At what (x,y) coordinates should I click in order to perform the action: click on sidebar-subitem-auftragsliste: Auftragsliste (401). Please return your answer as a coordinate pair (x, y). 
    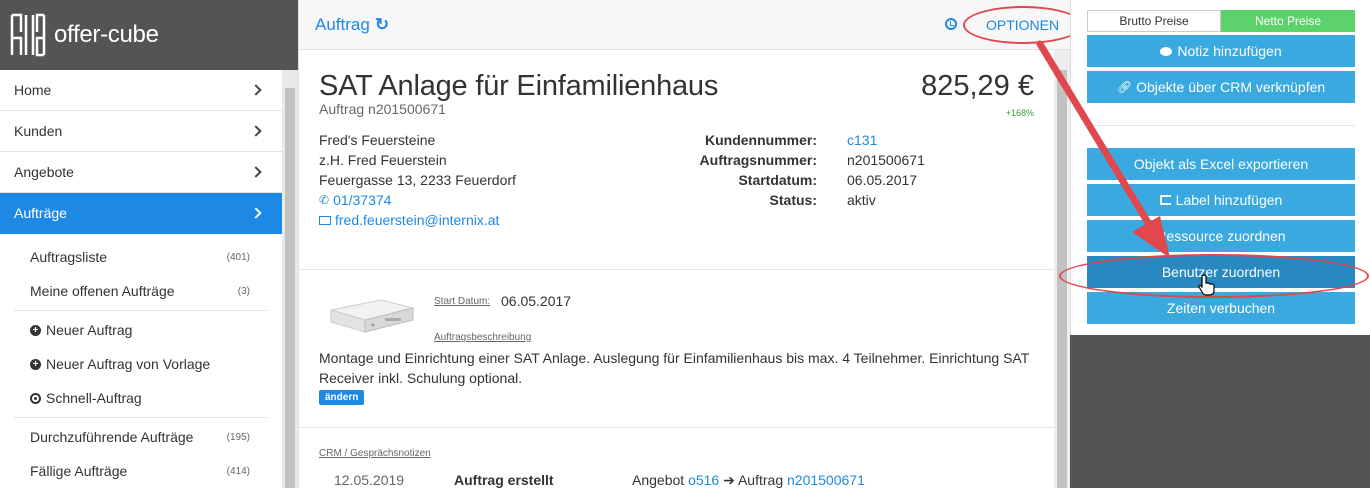
    Looking at the image, I should click on (141, 257).